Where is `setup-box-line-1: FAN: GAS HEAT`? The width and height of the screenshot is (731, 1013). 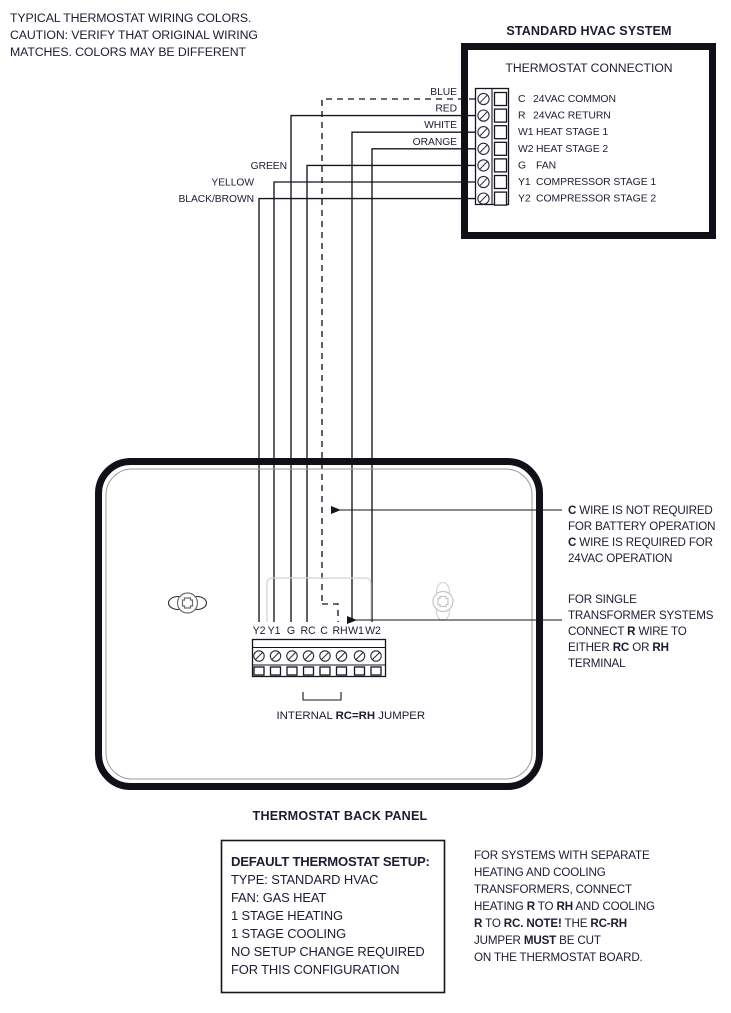 setup-box-line-1: FAN: GAS HEAT is located at coordinates (278, 897).